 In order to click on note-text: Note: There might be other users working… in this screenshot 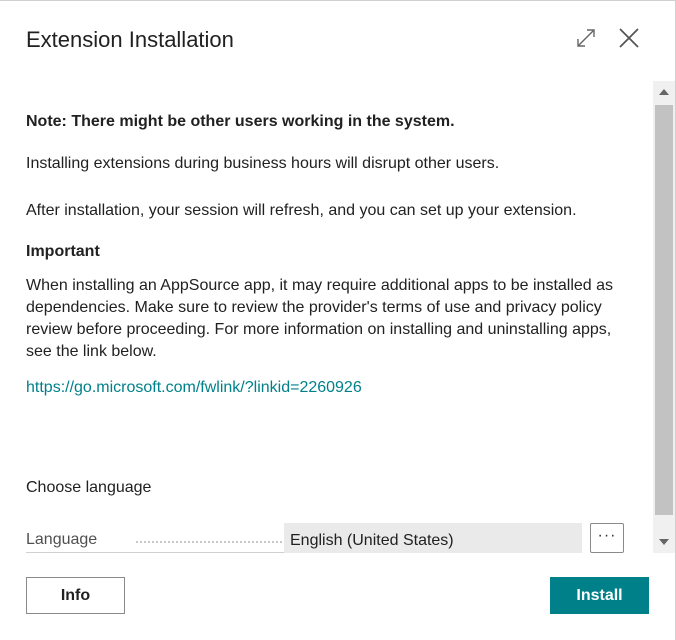, I will do `click(240, 121)`.